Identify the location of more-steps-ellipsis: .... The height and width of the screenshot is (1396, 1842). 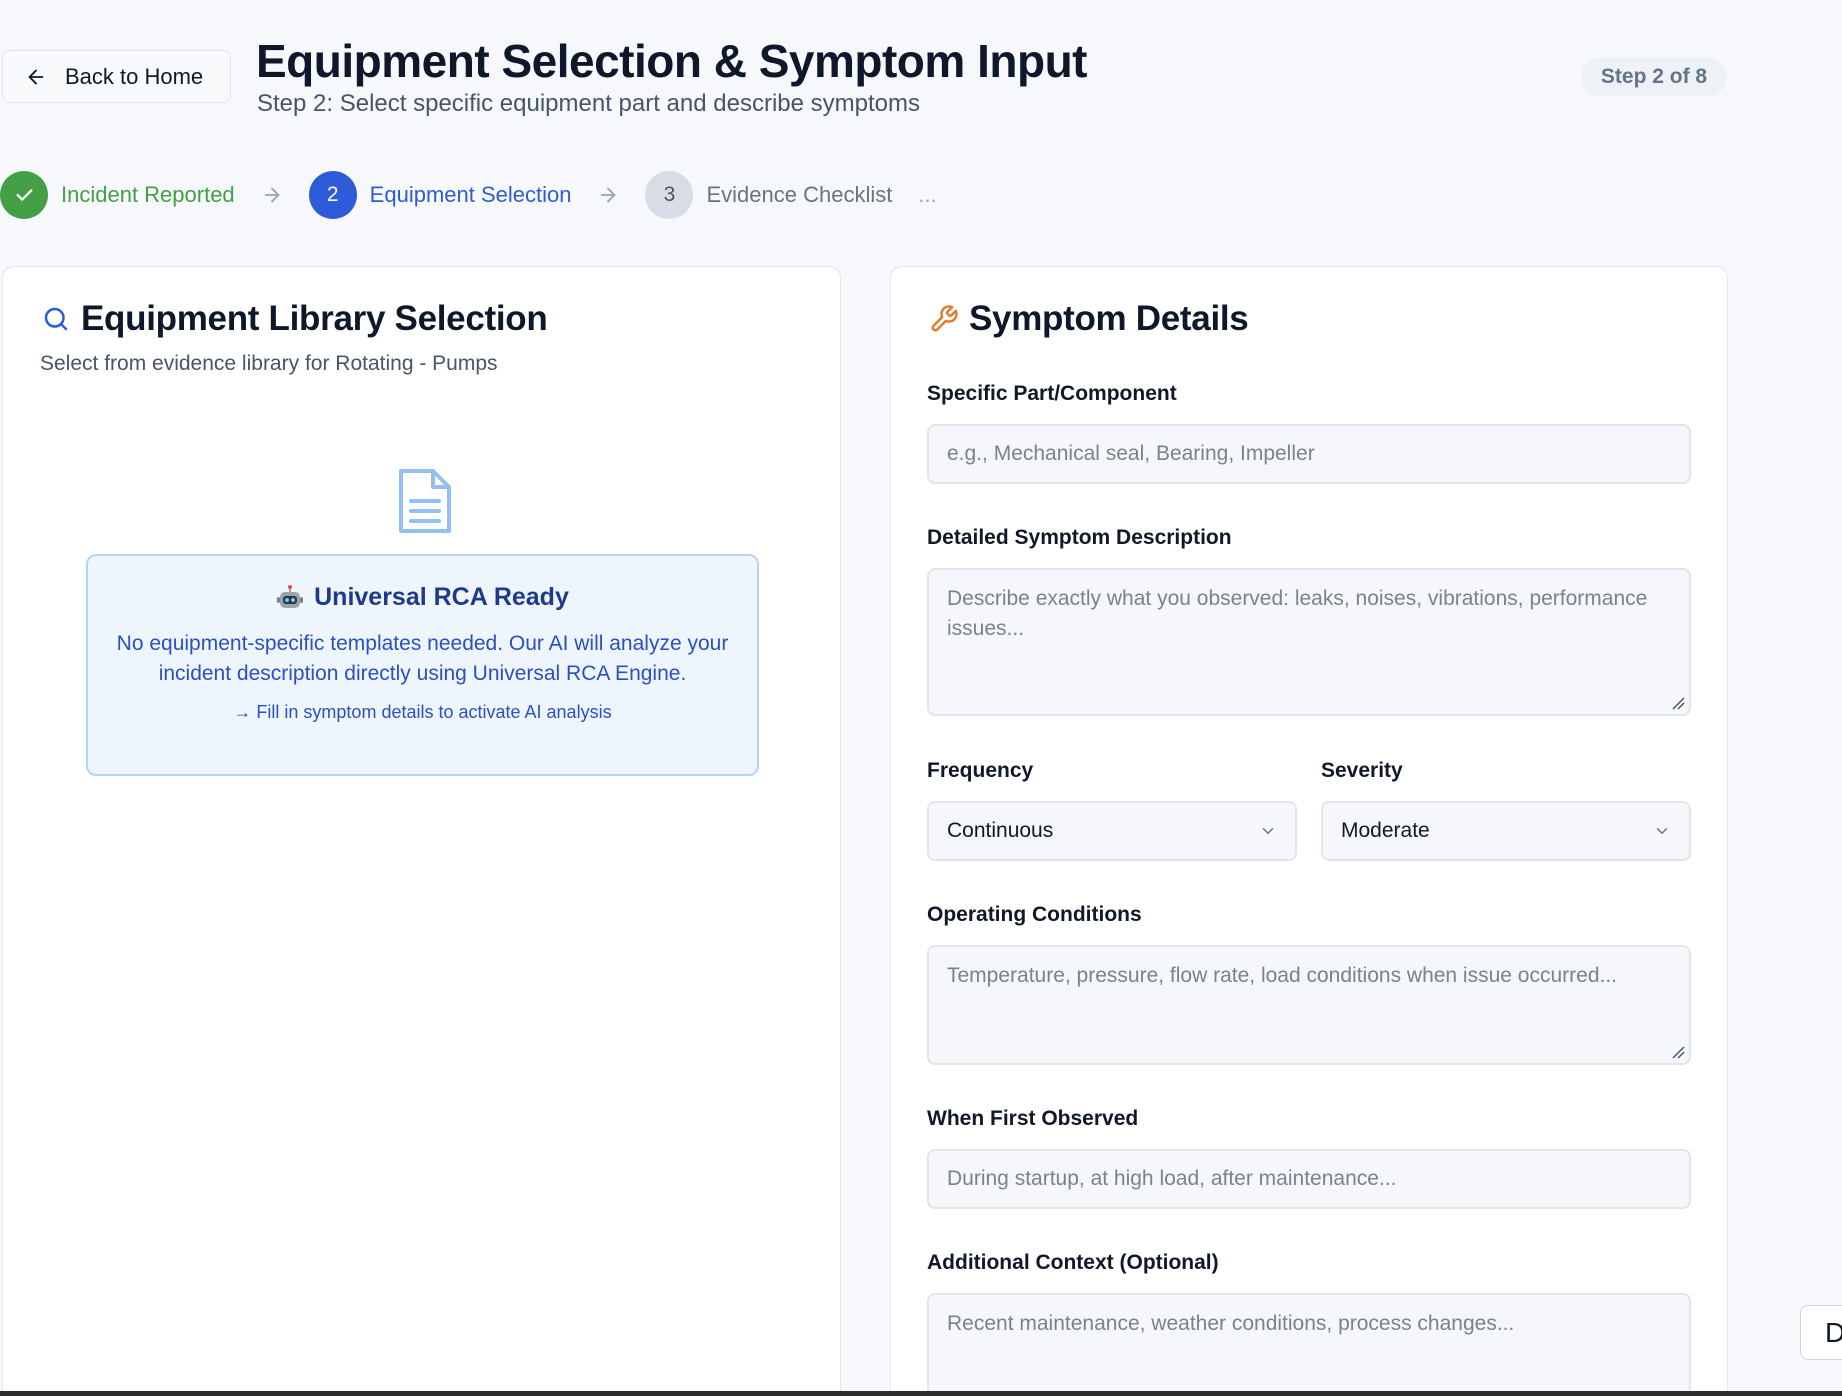
(927, 194).